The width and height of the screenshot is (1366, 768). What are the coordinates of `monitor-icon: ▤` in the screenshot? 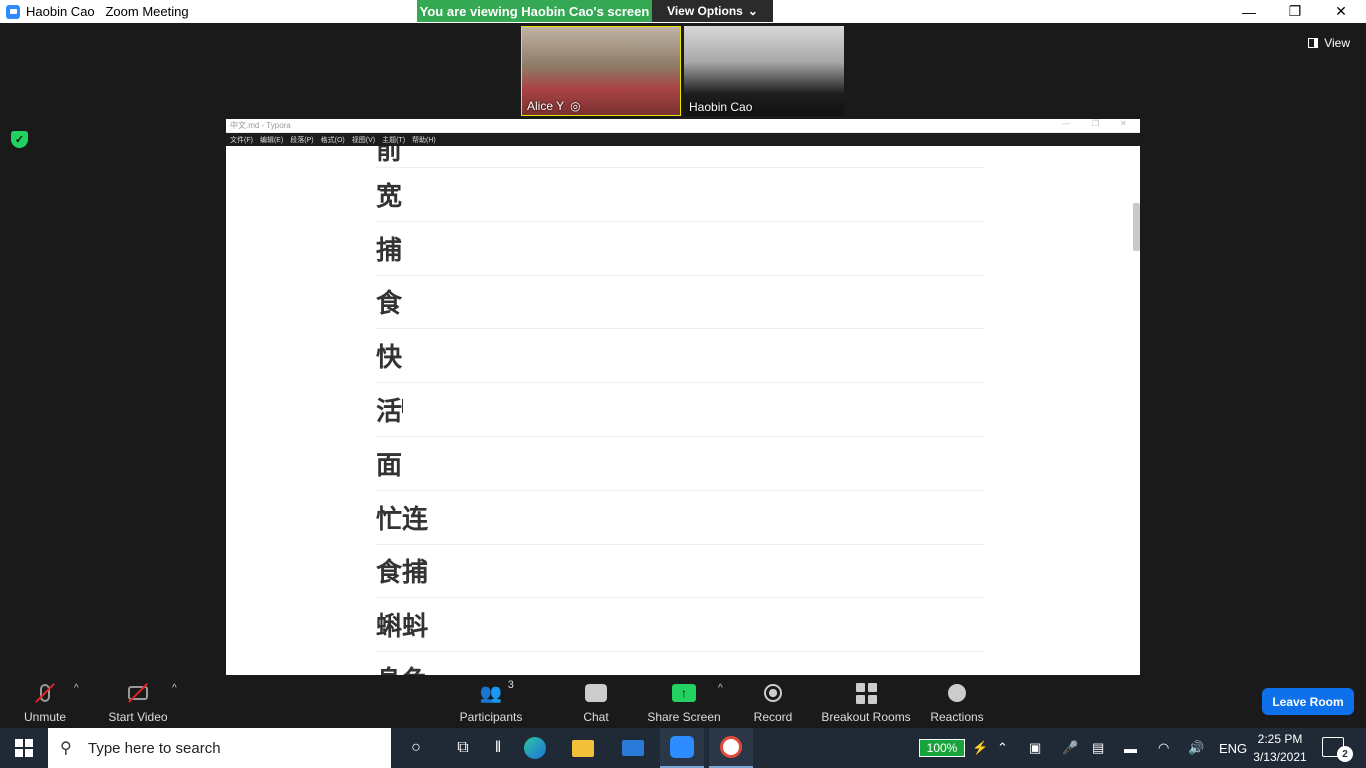 It's located at (1098, 748).